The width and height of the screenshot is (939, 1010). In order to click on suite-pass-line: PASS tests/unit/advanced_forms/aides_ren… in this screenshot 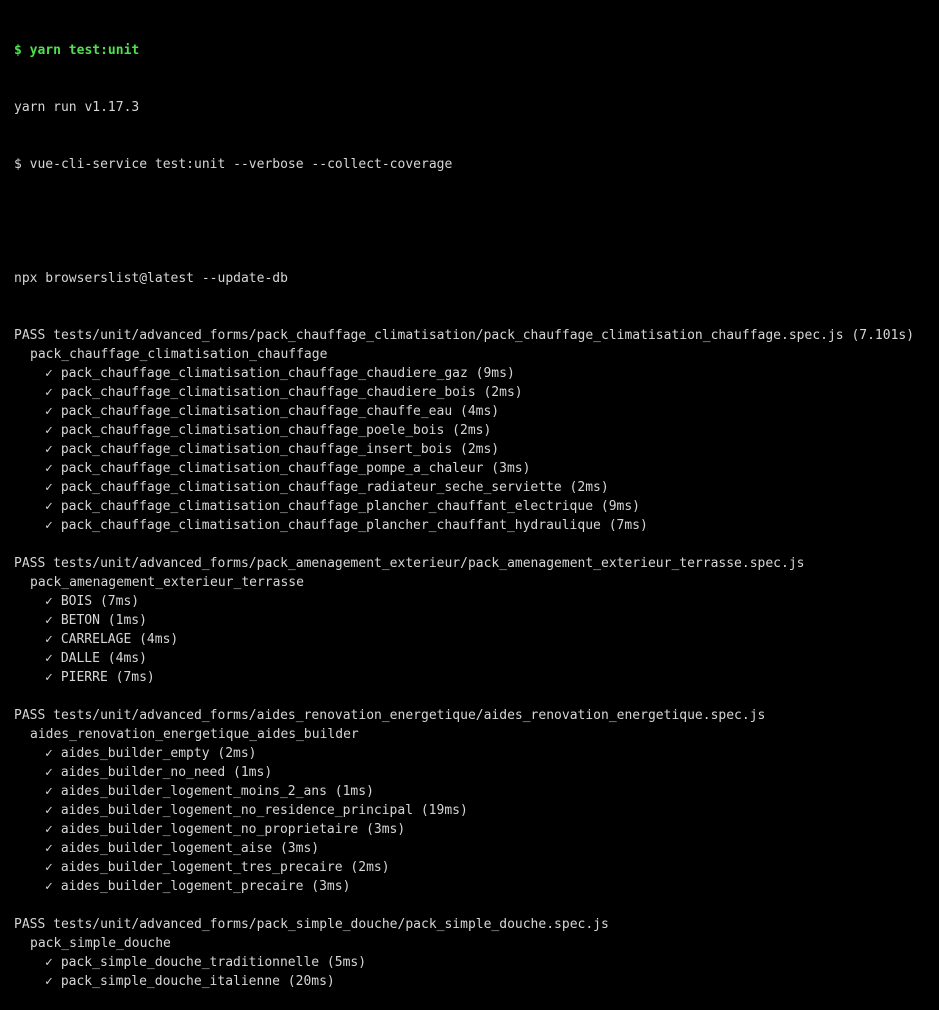, I will do `click(390, 715)`.